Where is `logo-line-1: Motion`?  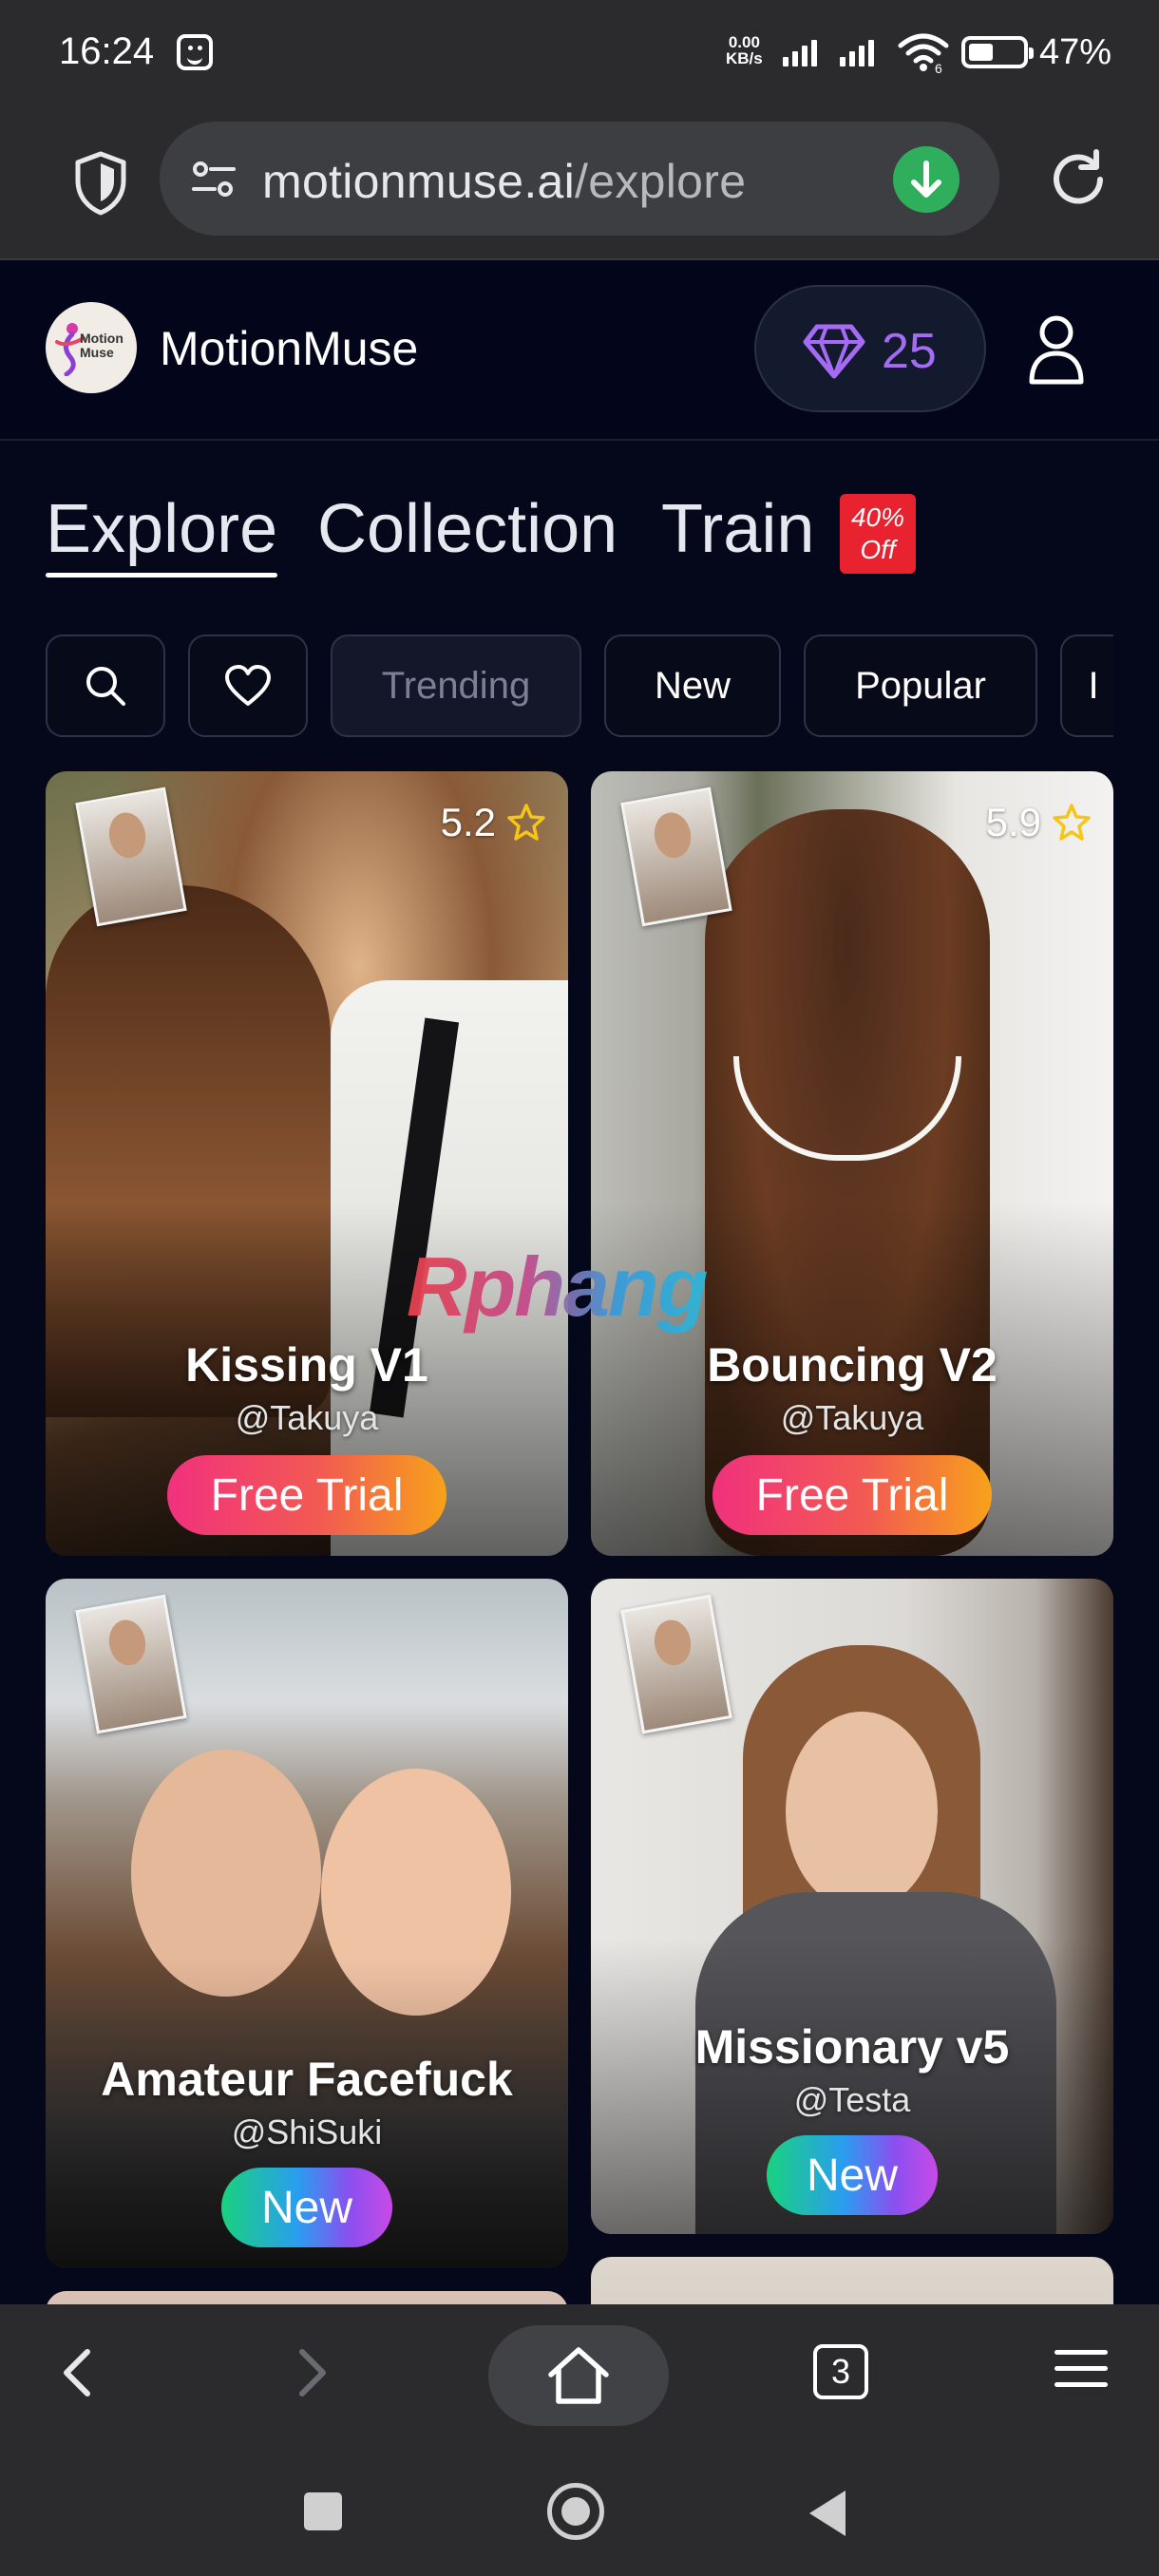
logo-line-1: Motion is located at coordinates (102, 338).